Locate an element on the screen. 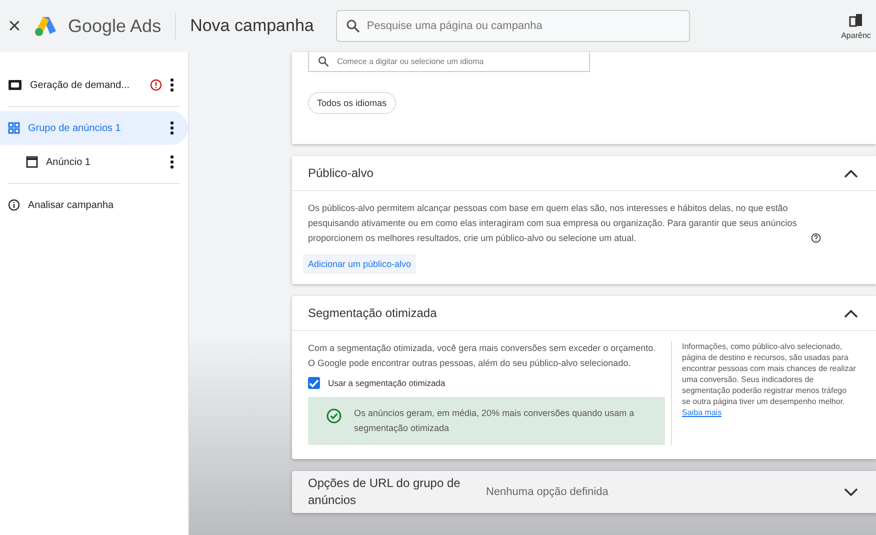  section-title: Público-alvo is located at coordinates (341, 173).